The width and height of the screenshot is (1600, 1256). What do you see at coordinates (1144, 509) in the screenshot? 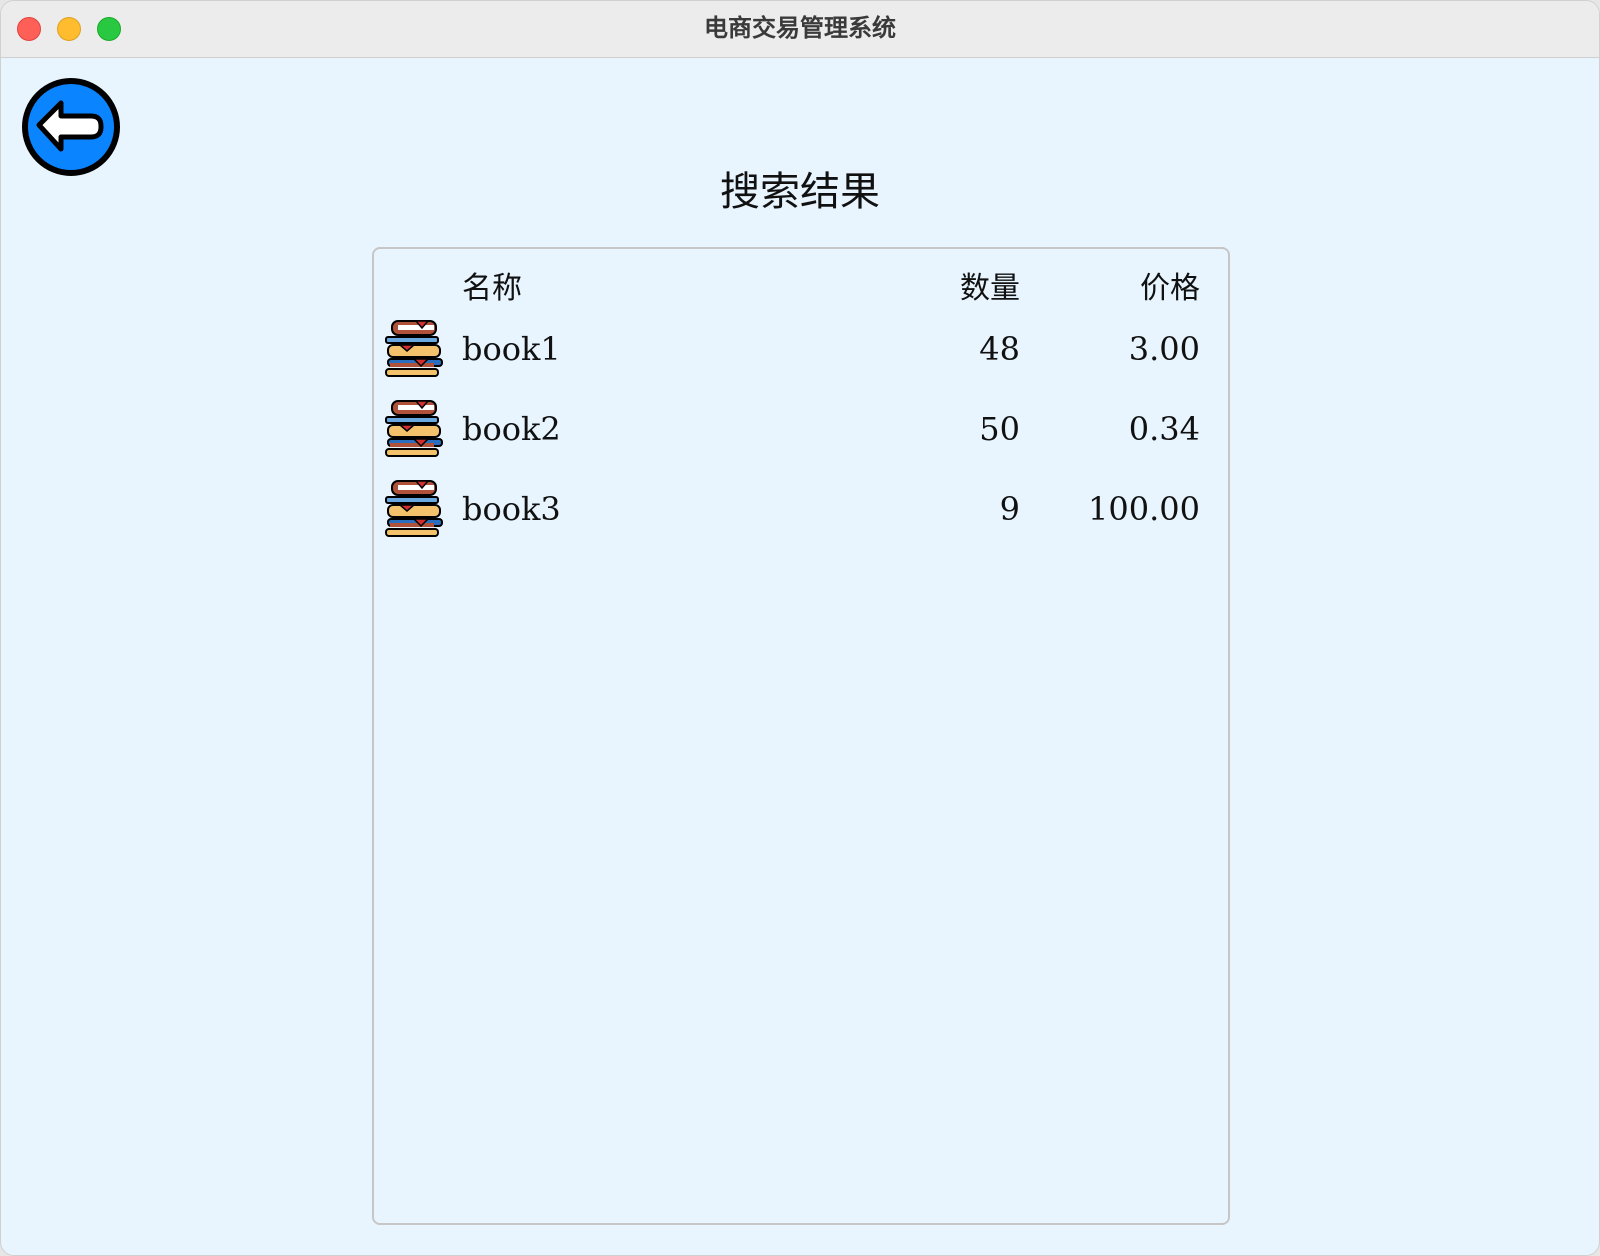
I see `product-price: 100.00` at bounding box center [1144, 509].